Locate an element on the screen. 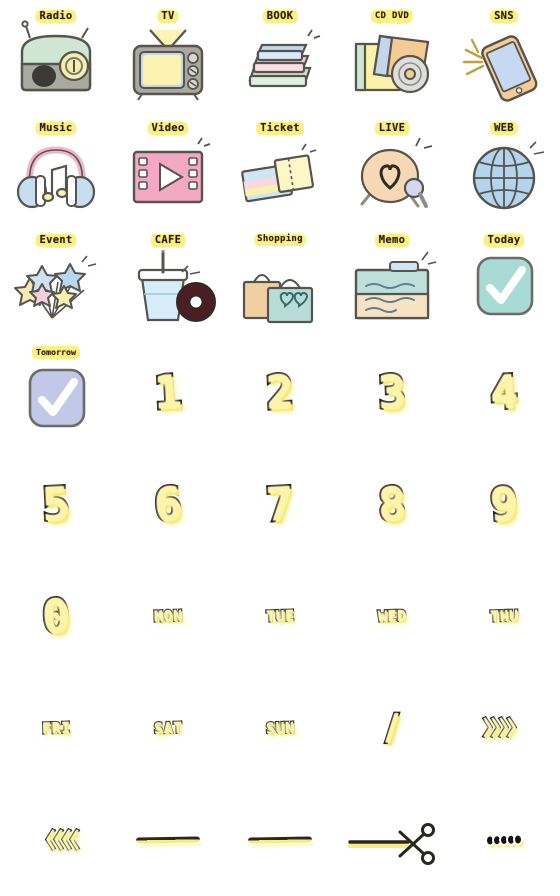  cut-line-art is located at coordinates (392, 840).